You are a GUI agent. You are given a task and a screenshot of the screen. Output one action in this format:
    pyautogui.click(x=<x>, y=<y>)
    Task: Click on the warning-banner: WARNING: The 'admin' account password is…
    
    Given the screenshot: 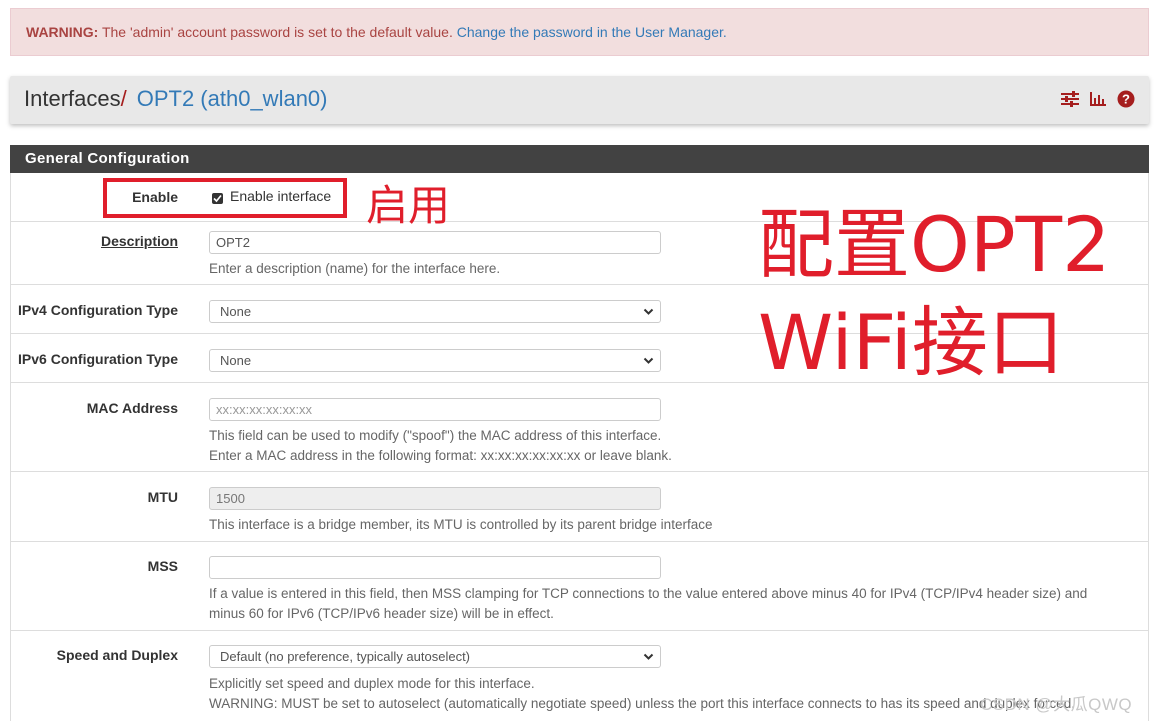 What is the action you would take?
    pyautogui.click(x=579, y=32)
    